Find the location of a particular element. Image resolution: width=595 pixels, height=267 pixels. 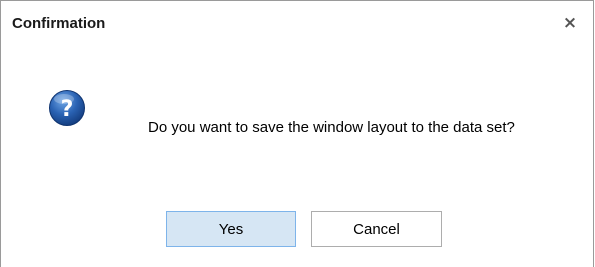

dialog-title: Confirmation is located at coordinates (59, 23).